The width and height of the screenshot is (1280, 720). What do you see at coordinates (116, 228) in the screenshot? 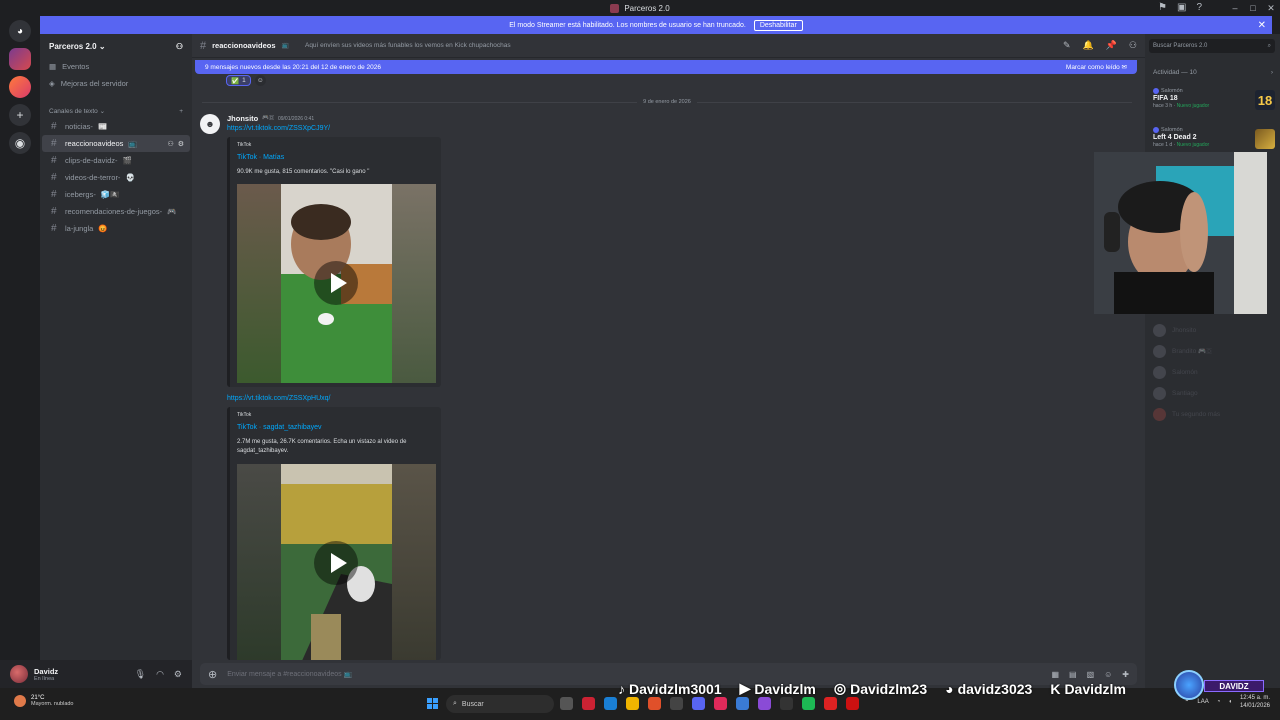
I see `channel-la-jungla: # la-jungla 😡` at bounding box center [116, 228].